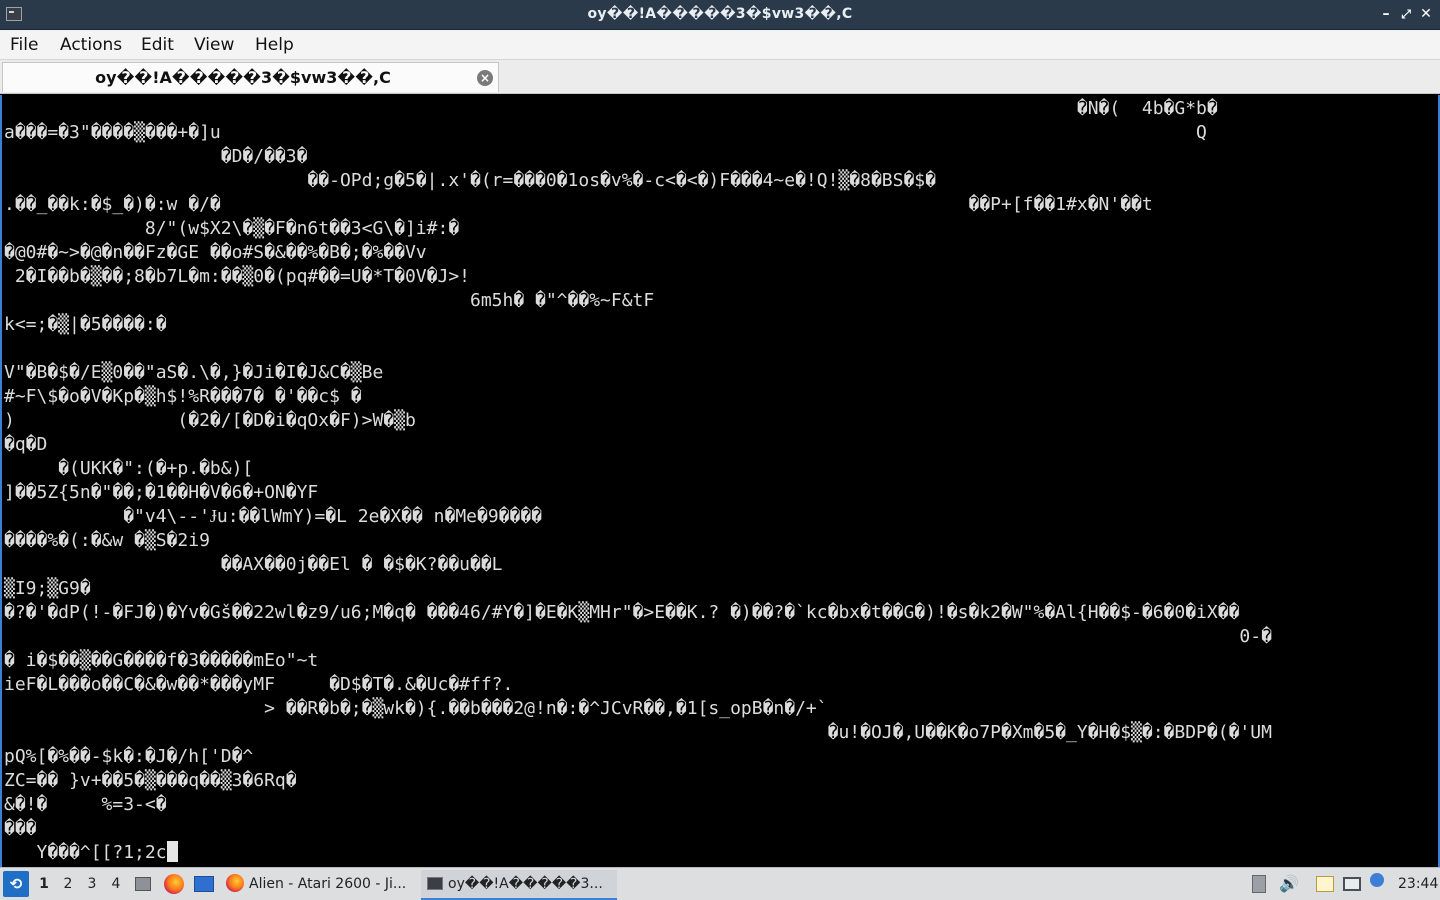  What do you see at coordinates (174, 884) in the screenshot?
I see `firefox-launcher-icon` at bounding box center [174, 884].